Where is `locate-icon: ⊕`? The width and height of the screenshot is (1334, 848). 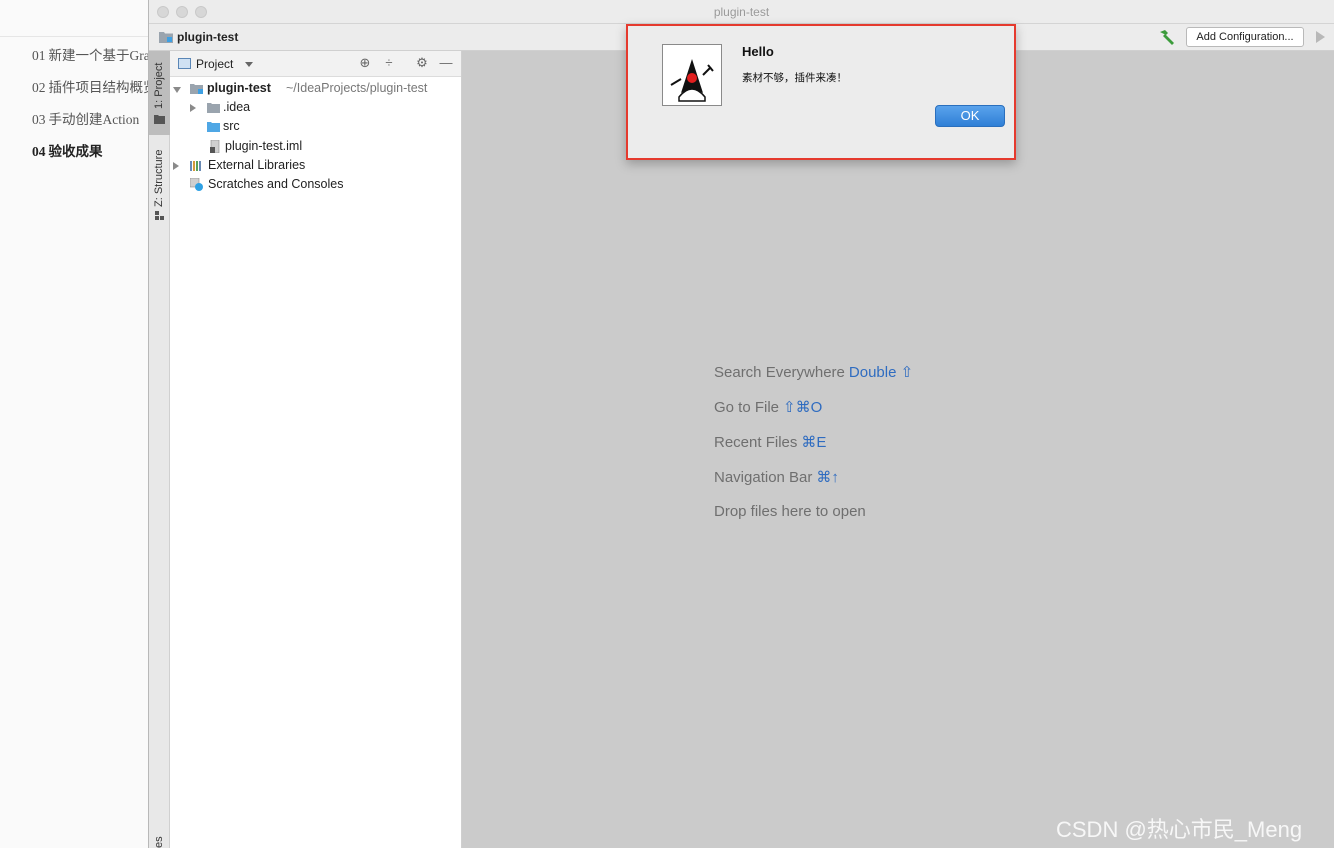 locate-icon: ⊕ is located at coordinates (365, 63).